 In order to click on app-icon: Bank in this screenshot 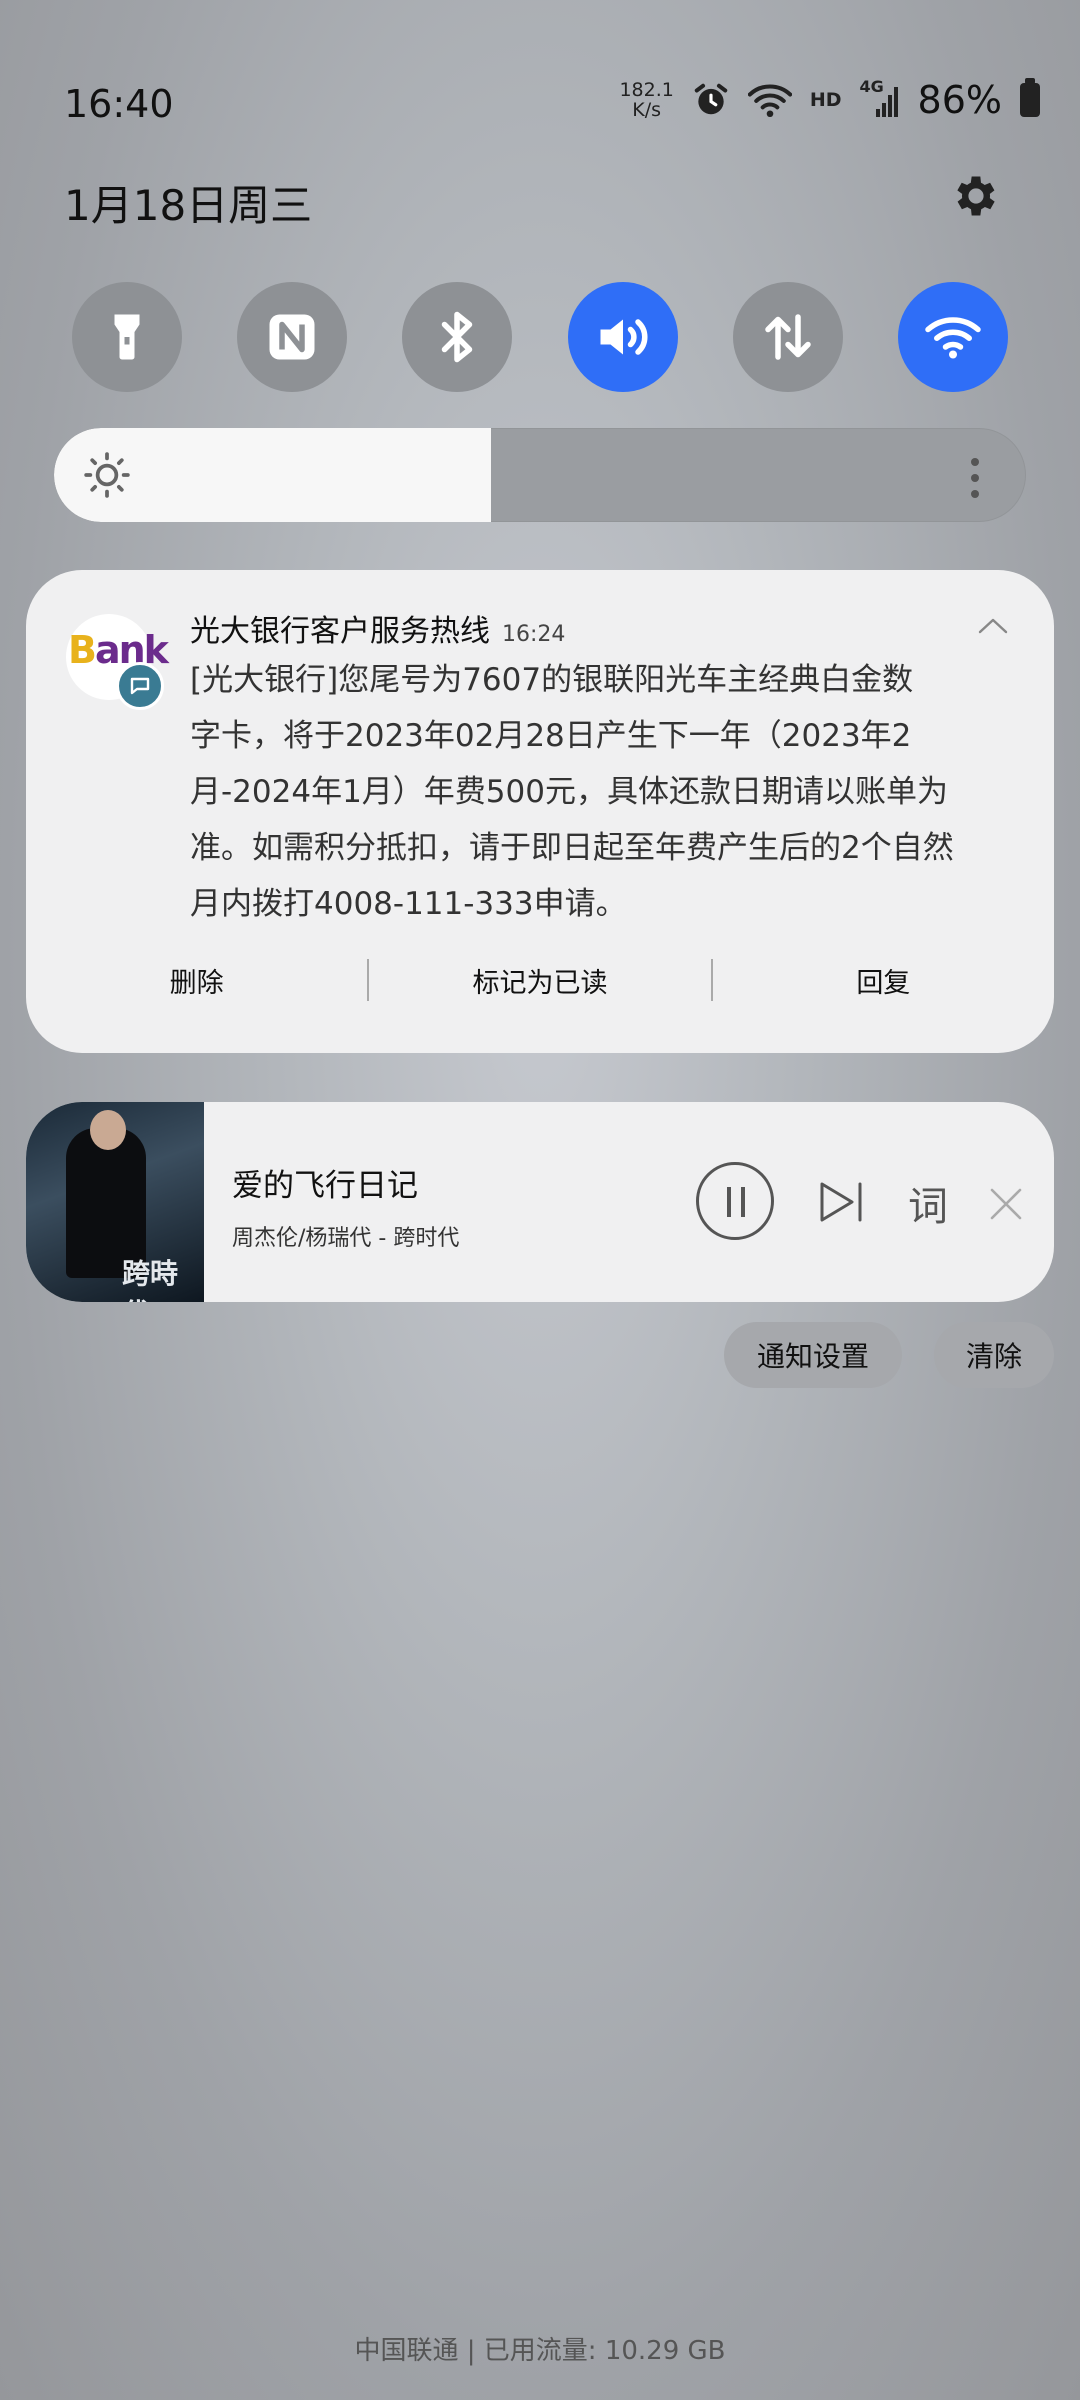, I will do `click(117, 662)`.